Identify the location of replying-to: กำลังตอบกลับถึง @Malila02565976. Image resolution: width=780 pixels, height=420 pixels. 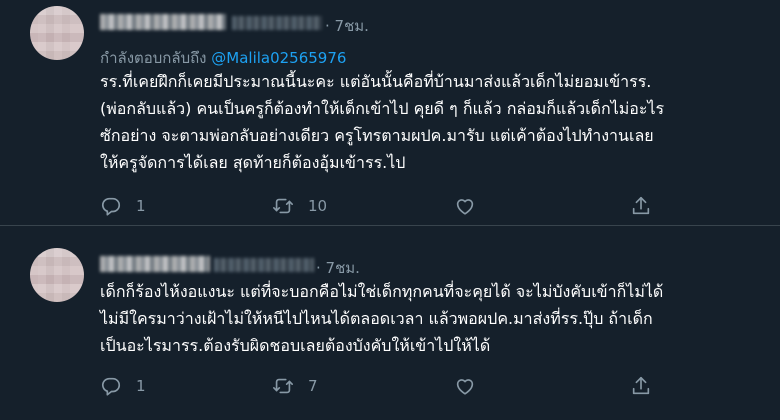
(223, 58).